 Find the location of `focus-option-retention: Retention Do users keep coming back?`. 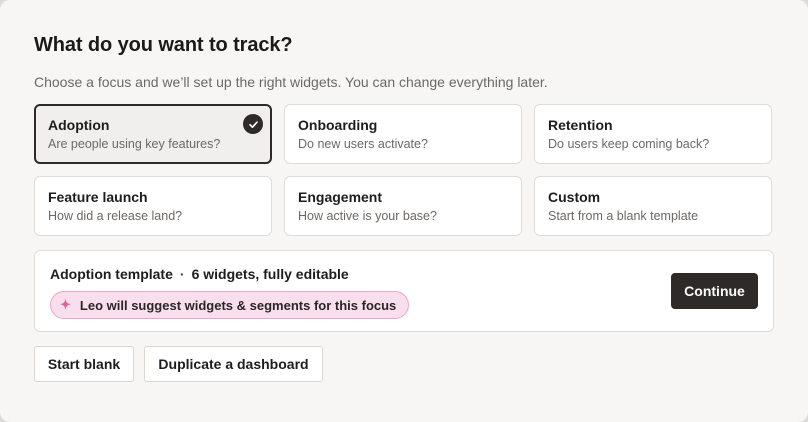

focus-option-retention: Retention Do users keep coming back? is located at coordinates (653, 134).